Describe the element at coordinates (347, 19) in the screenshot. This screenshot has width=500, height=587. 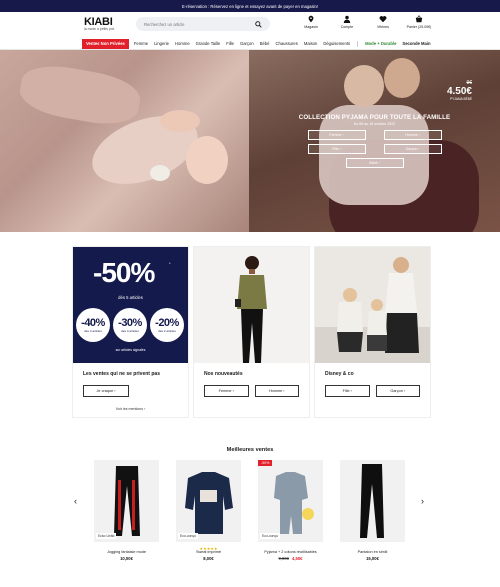
I see `user-icon` at that location.